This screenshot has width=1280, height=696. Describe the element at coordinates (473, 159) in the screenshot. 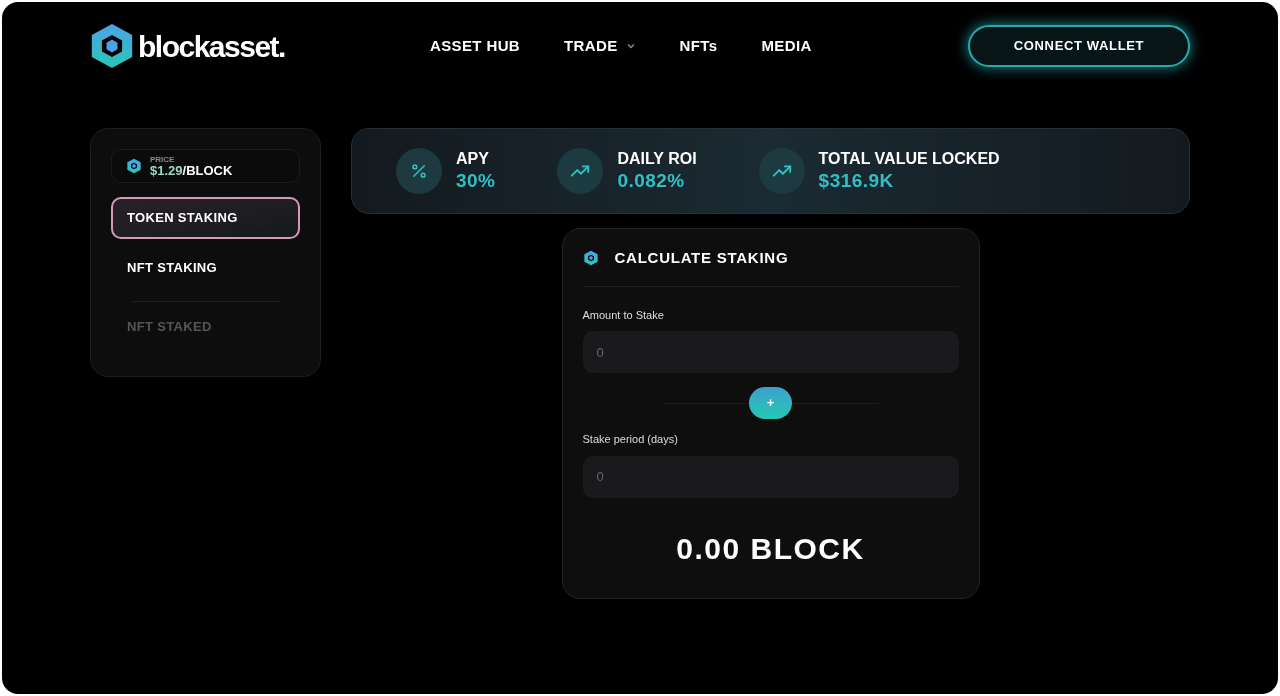

I see `stat-label: APY` at that location.